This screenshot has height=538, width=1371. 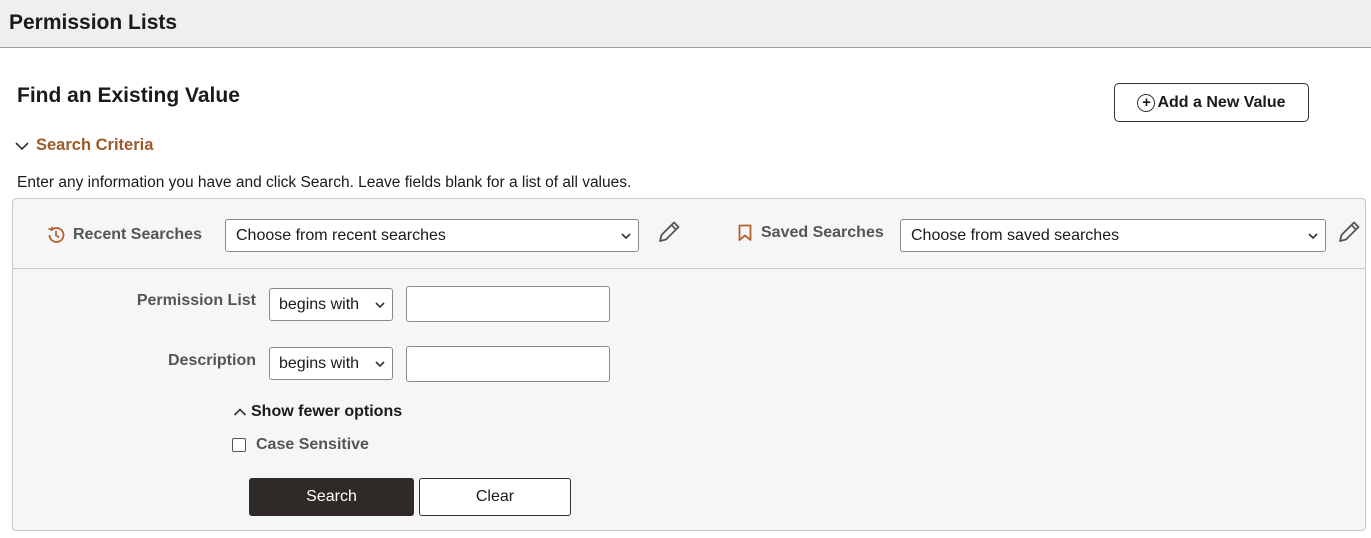 I want to click on recent-searches-selected: Choose from recent searches, so click(x=341, y=235).